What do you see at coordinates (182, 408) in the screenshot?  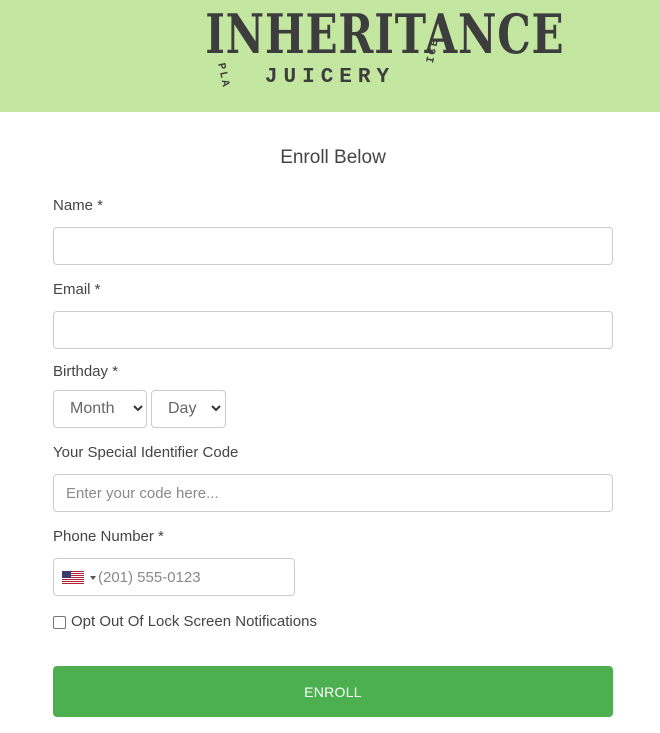 I see `day-select-value: Day` at bounding box center [182, 408].